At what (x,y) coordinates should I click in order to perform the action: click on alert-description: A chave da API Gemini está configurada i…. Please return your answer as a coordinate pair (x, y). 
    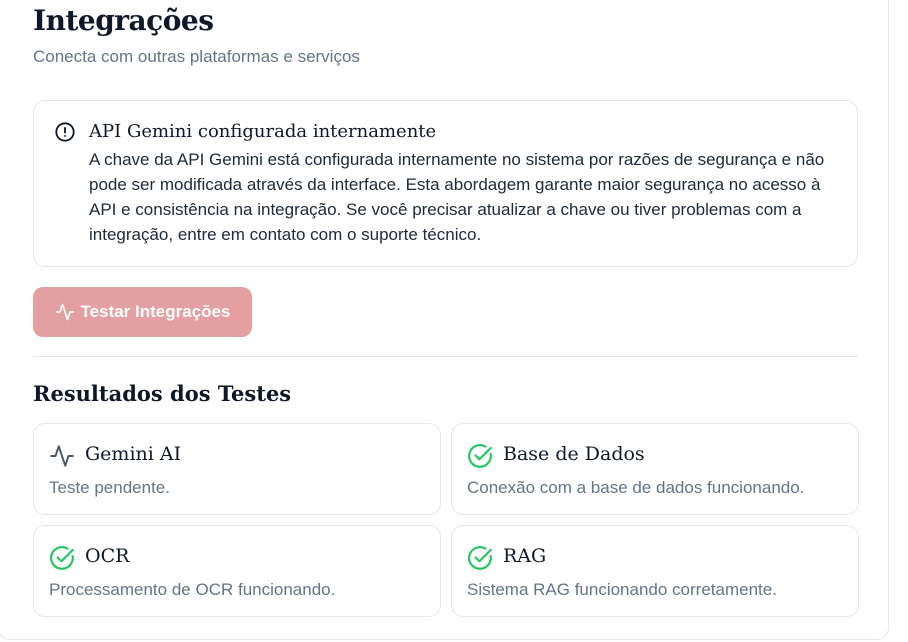
    Looking at the image, I should click on (457, 197).